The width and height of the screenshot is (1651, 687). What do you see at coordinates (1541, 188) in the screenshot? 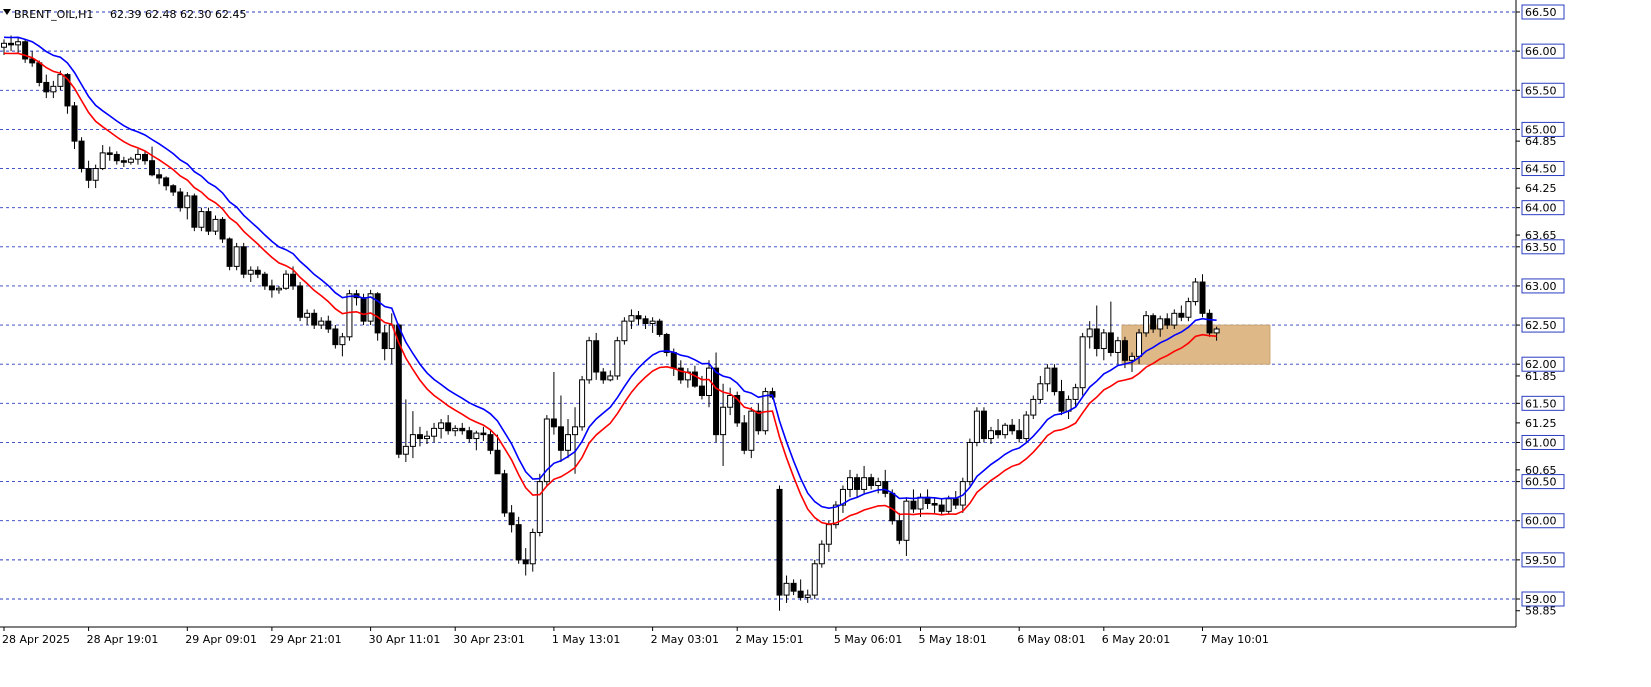
I see `price-tick-label: 64.25` at bounding box center [1541, 188].